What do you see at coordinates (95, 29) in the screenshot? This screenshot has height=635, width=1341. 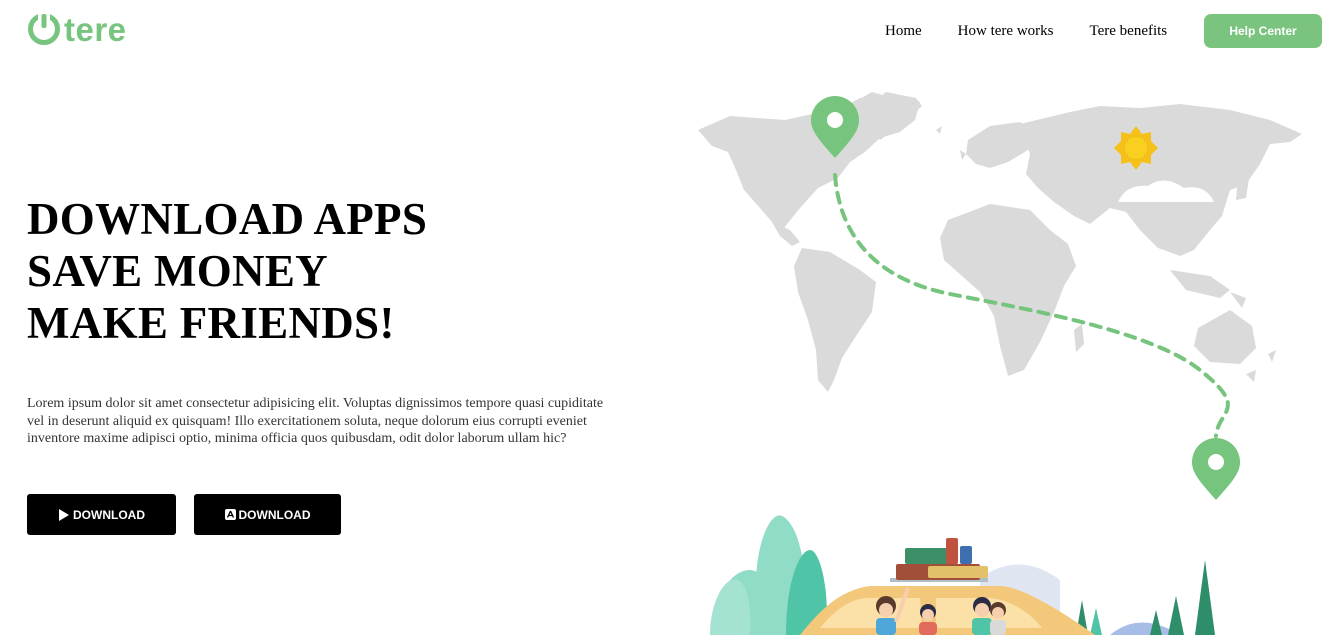 I see `brand-name: tere` at bounding box center [95, 29].